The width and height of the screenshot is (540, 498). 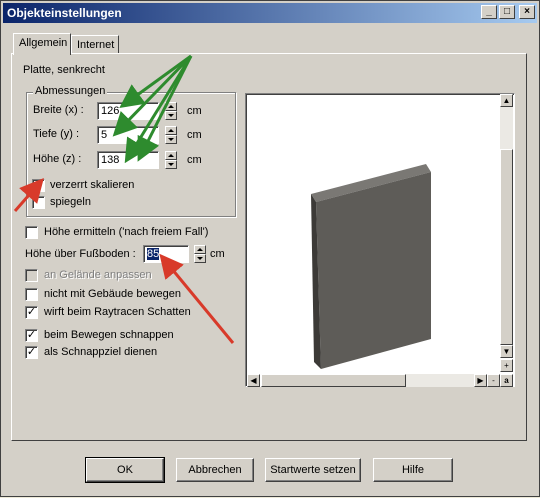 I want to click on distort-scale-label: verzerrt skalieren, so click(x=92, y=185).